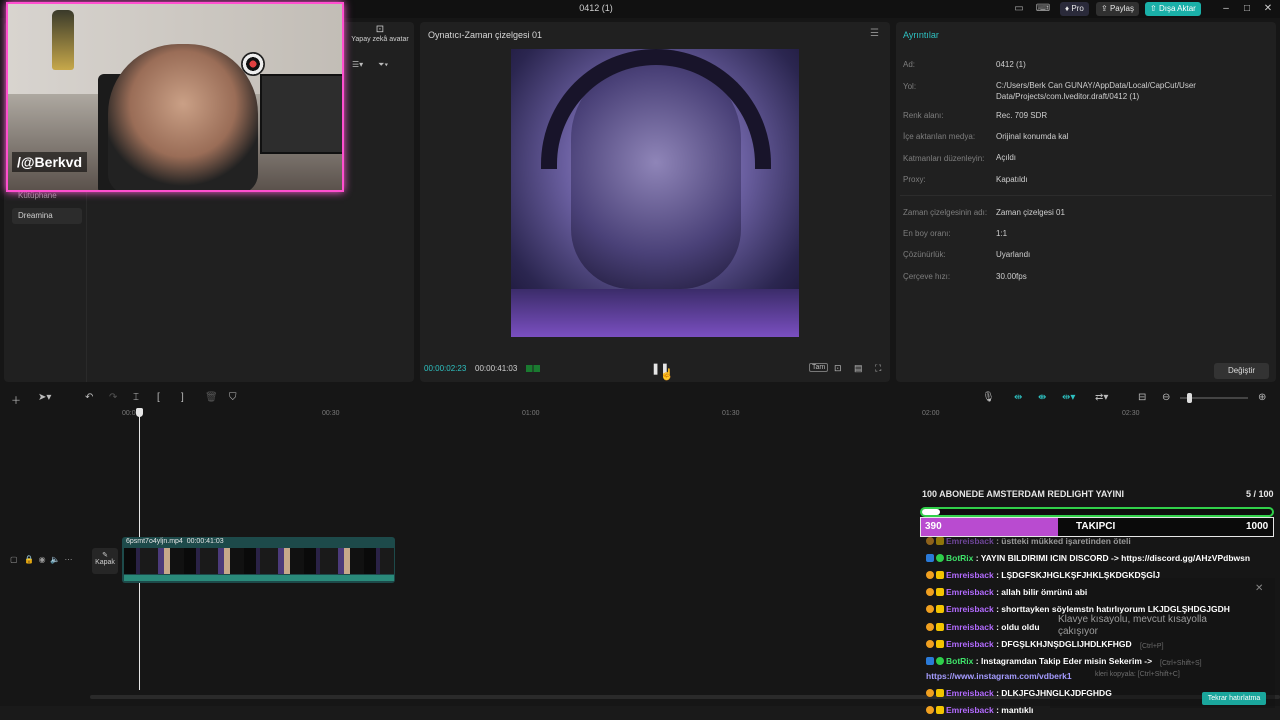  What do you see at coordinates (1131, 157) in the screenshot?
I see `detail-value: Açıldı` at bounding box center [1131, 157].